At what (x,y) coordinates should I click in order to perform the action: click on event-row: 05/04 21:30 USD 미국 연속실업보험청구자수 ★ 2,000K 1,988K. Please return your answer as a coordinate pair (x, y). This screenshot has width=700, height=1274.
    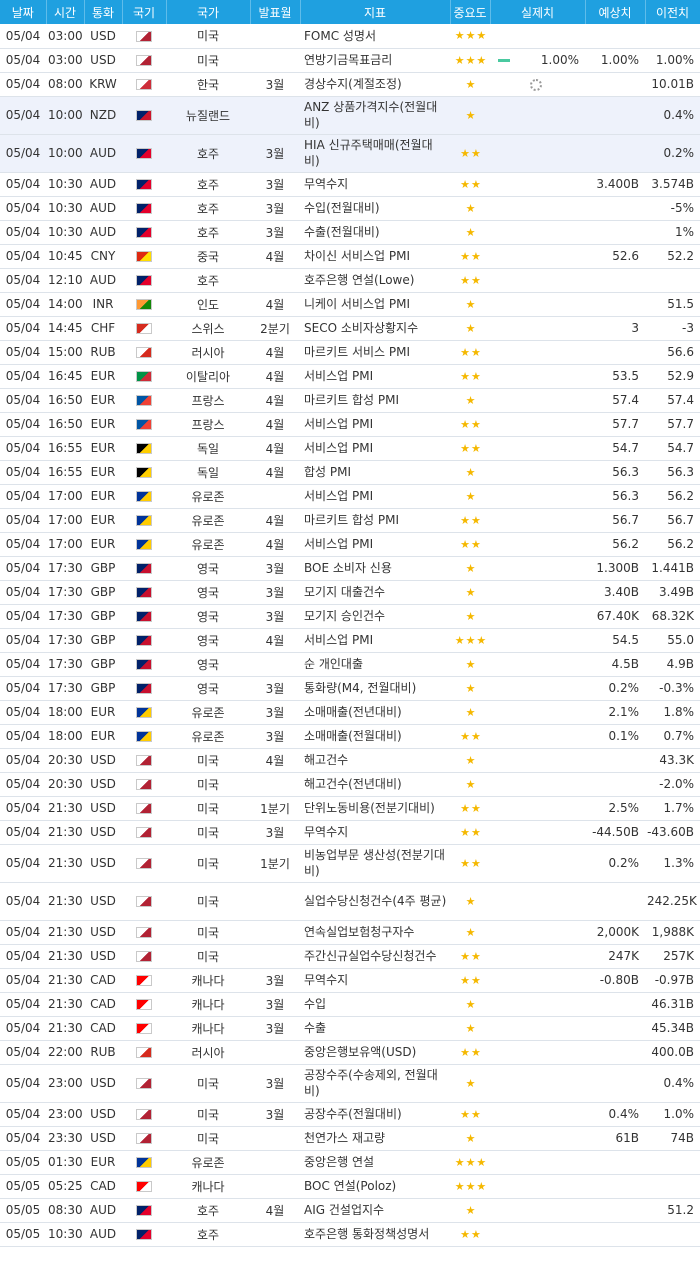
    Looking at the image, I should click on (350, 932).